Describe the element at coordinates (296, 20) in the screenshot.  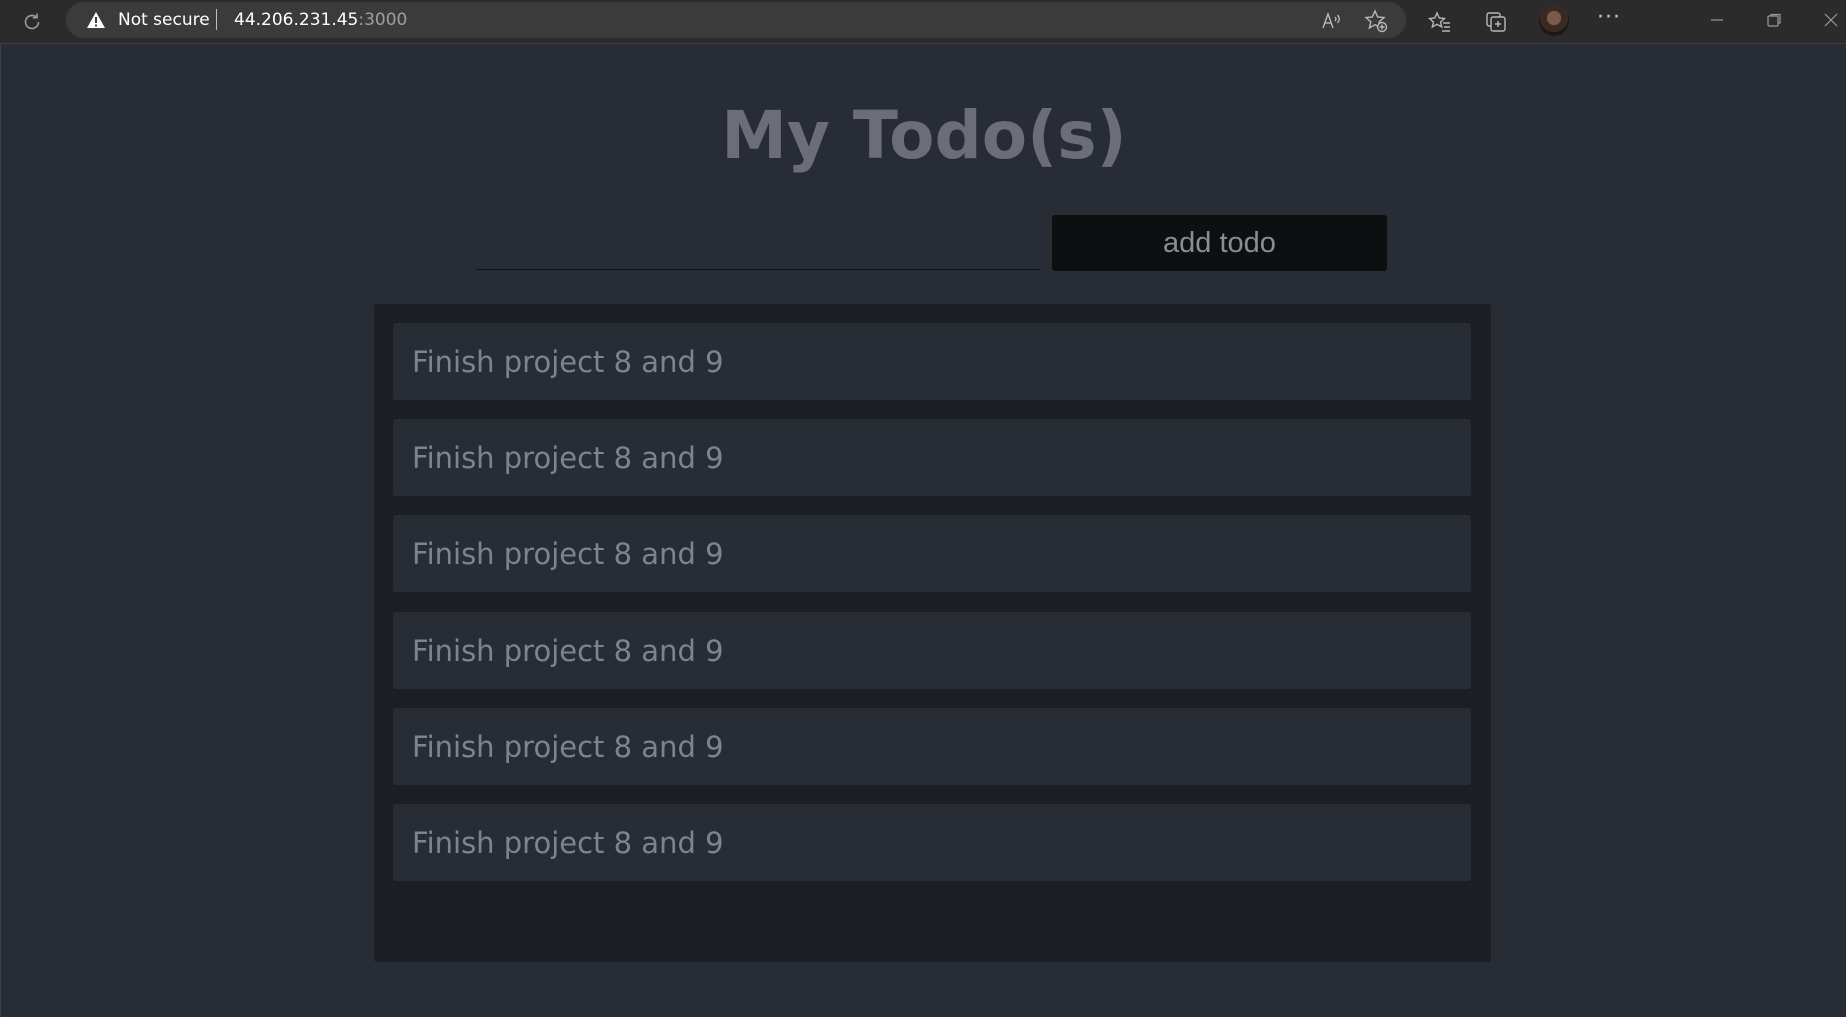
I see `url-host: 44.206.231.45` at that location.